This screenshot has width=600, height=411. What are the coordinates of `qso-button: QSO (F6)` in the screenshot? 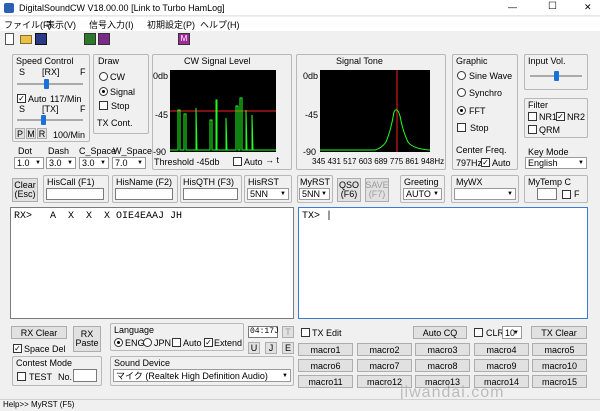 It's located at (349, 190).